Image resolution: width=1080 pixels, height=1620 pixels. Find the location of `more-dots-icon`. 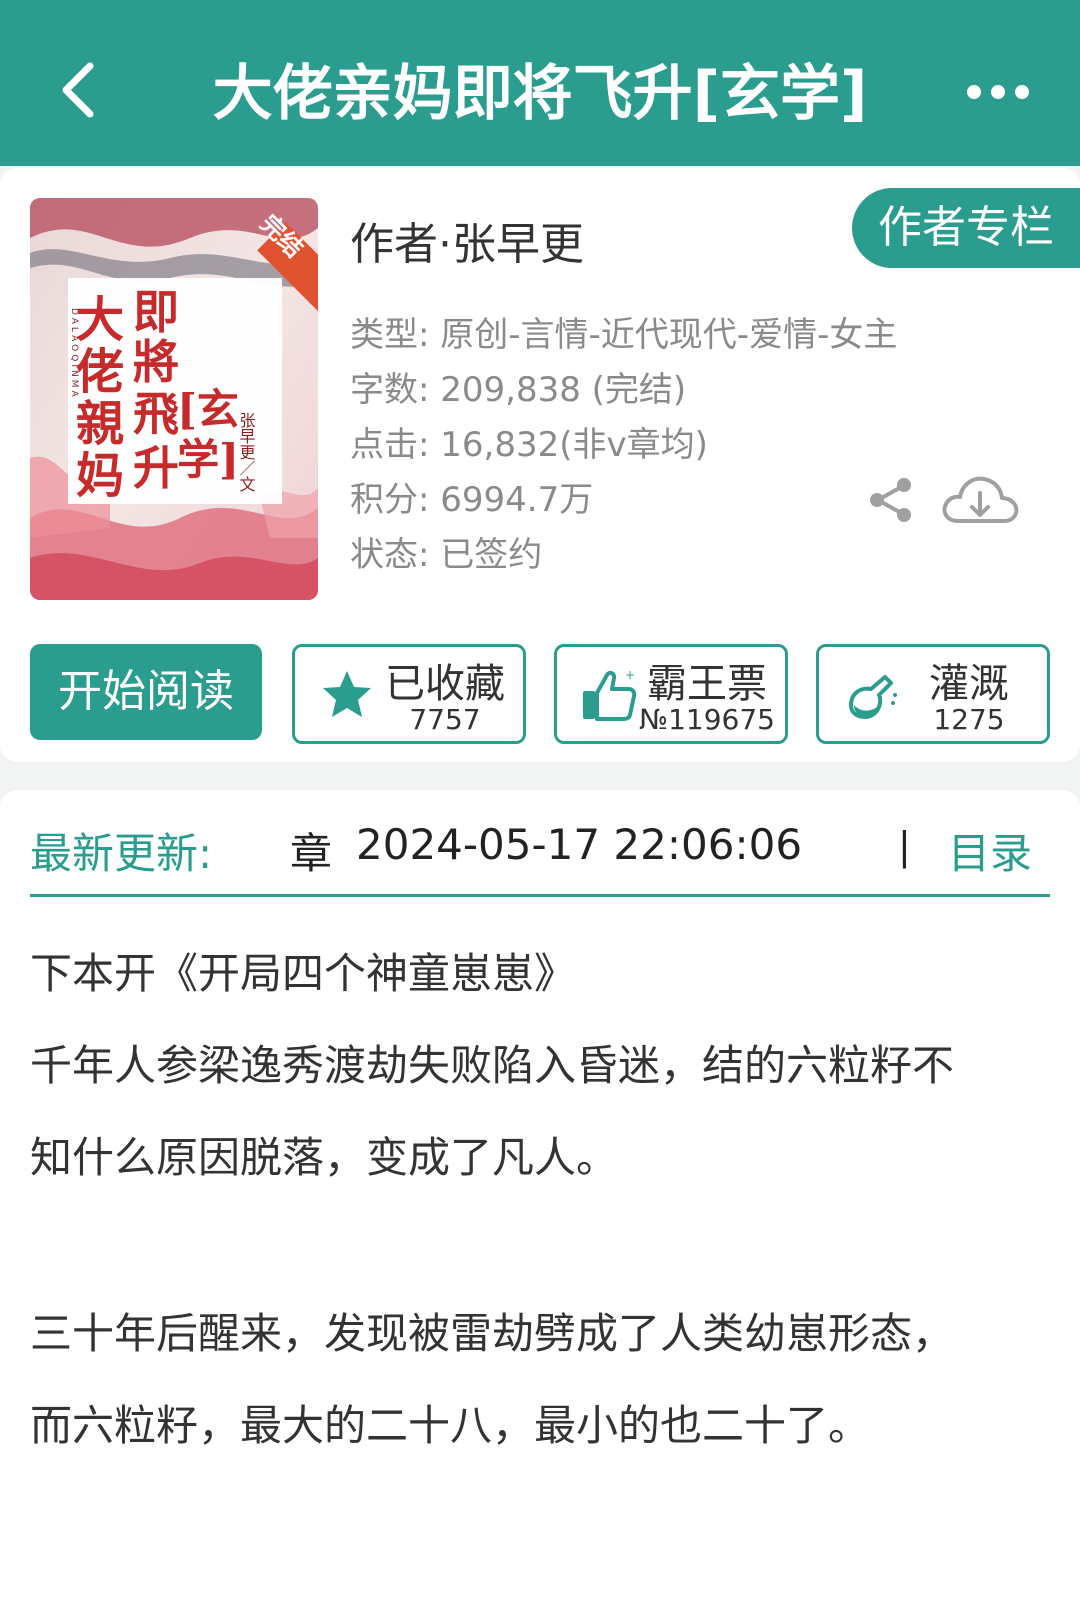

more-dots-icon is located at coordinates (998, 92).